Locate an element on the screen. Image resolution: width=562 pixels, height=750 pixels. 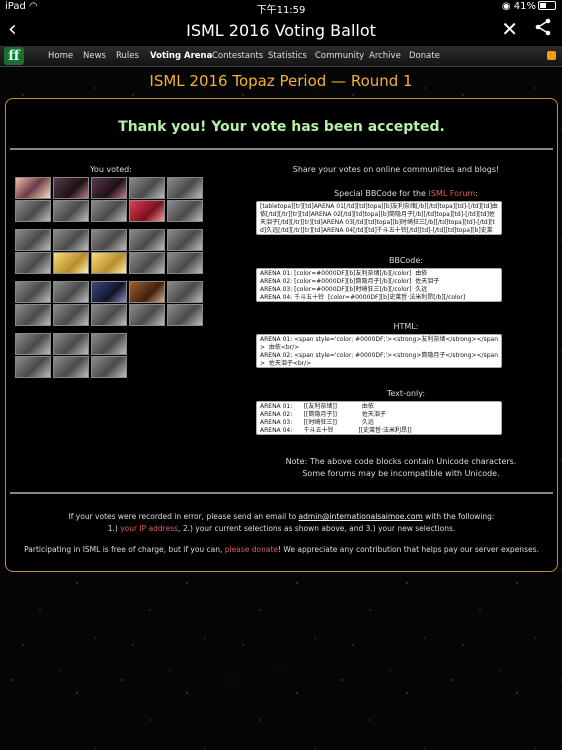
nav-news: News is located at coordinates (94, 56).